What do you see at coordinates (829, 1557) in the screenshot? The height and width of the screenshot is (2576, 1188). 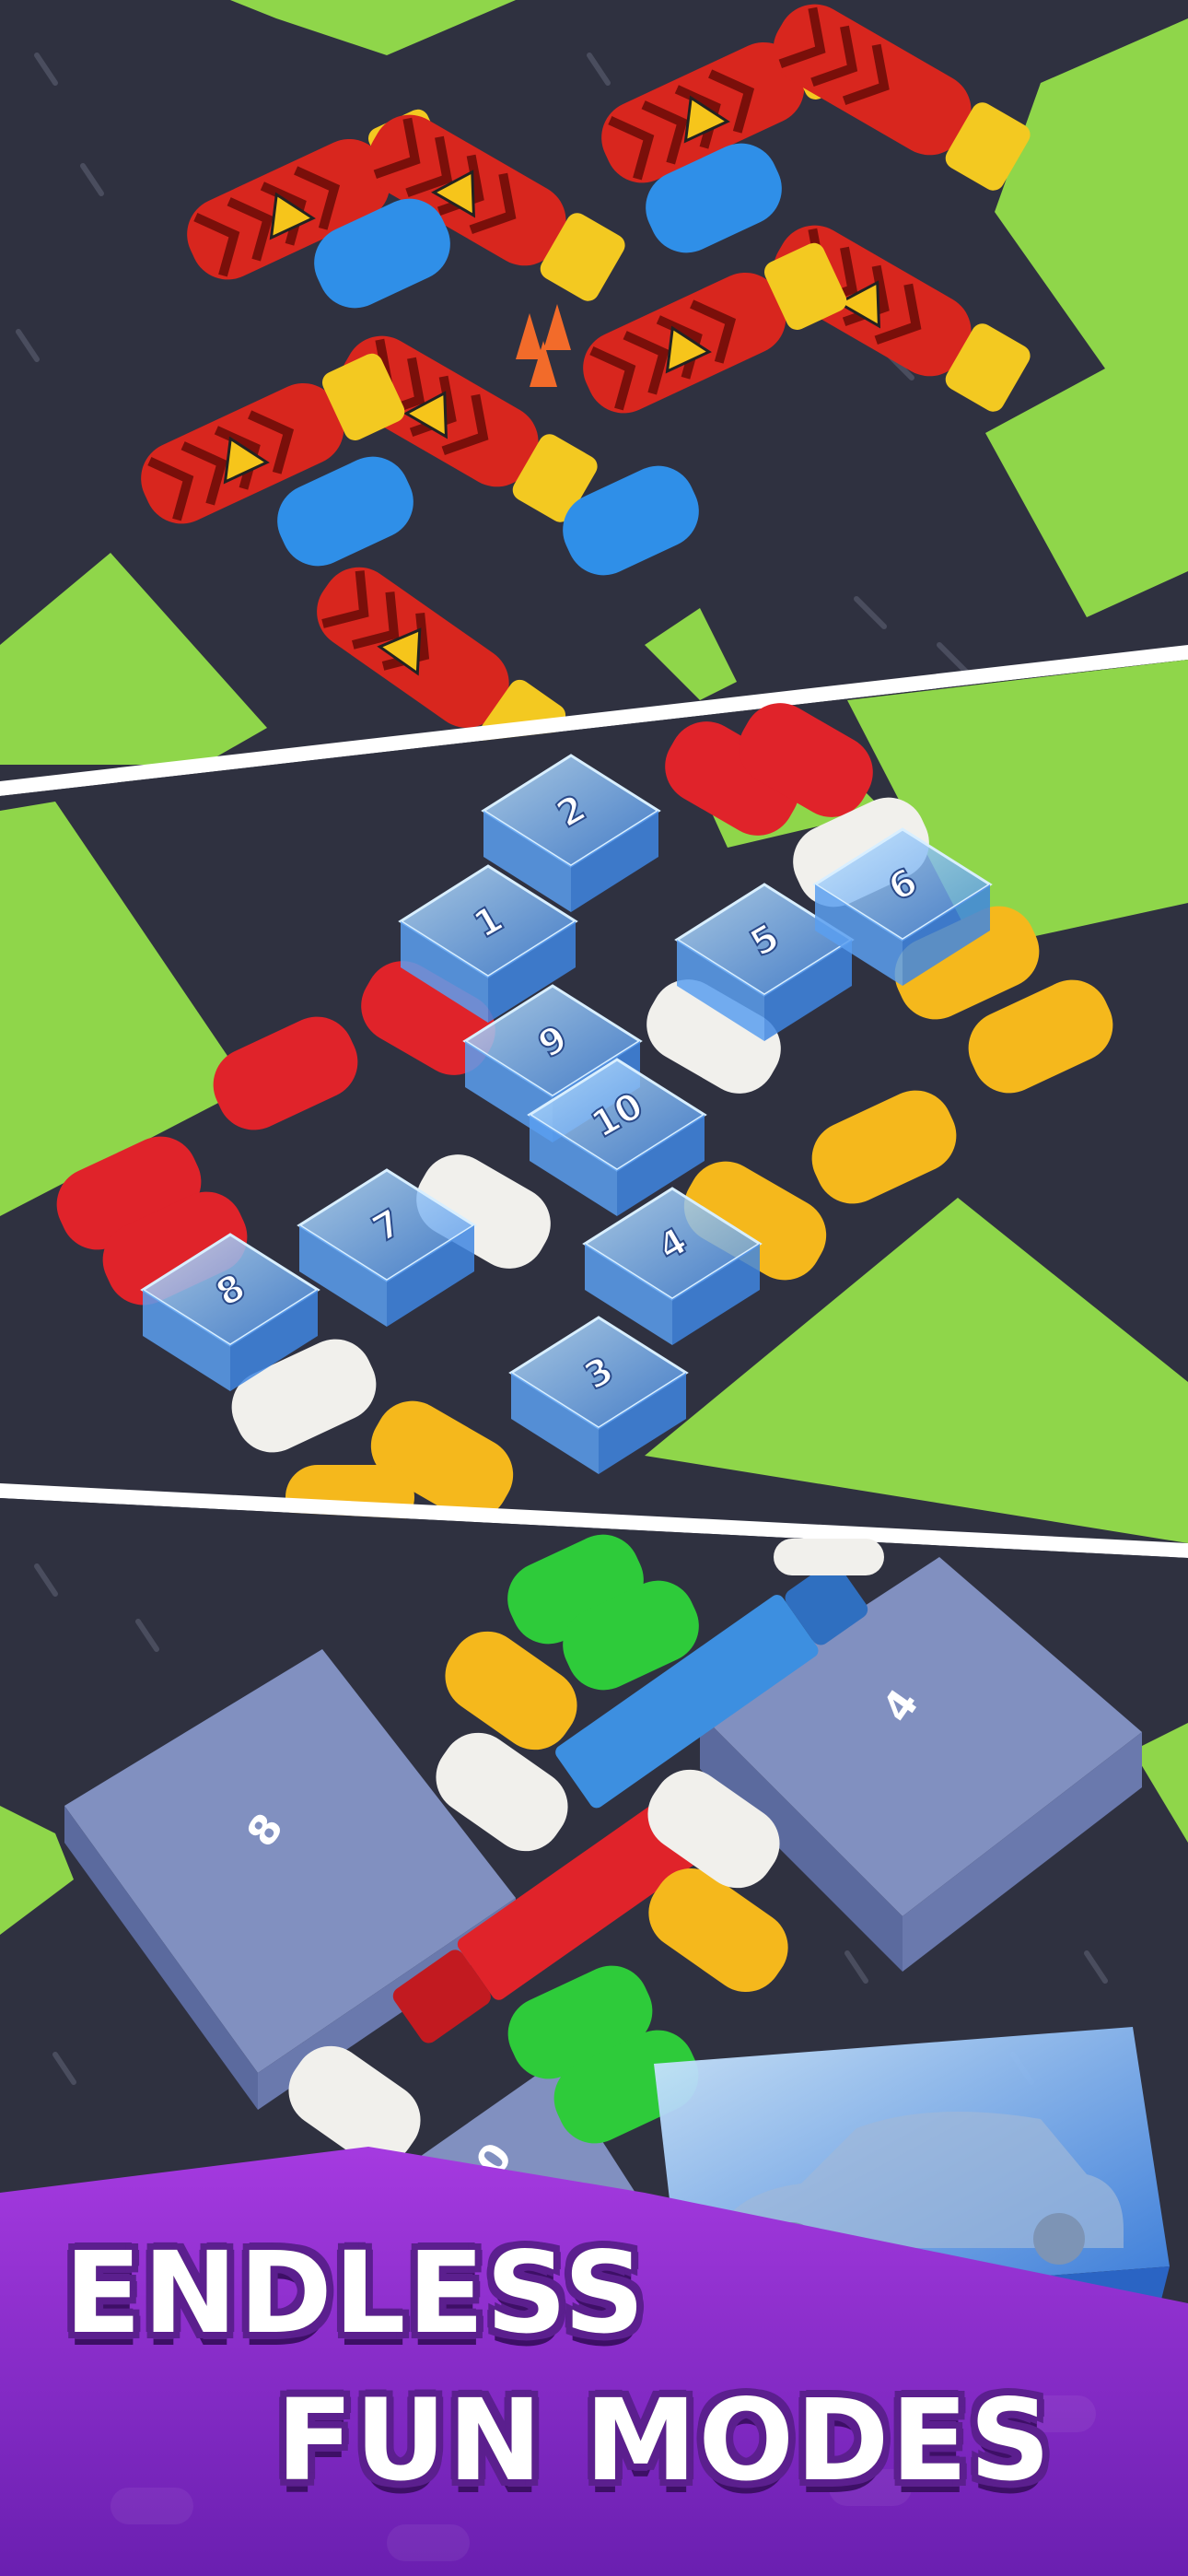 I see `white-car` at bounding box center [829, 1557].